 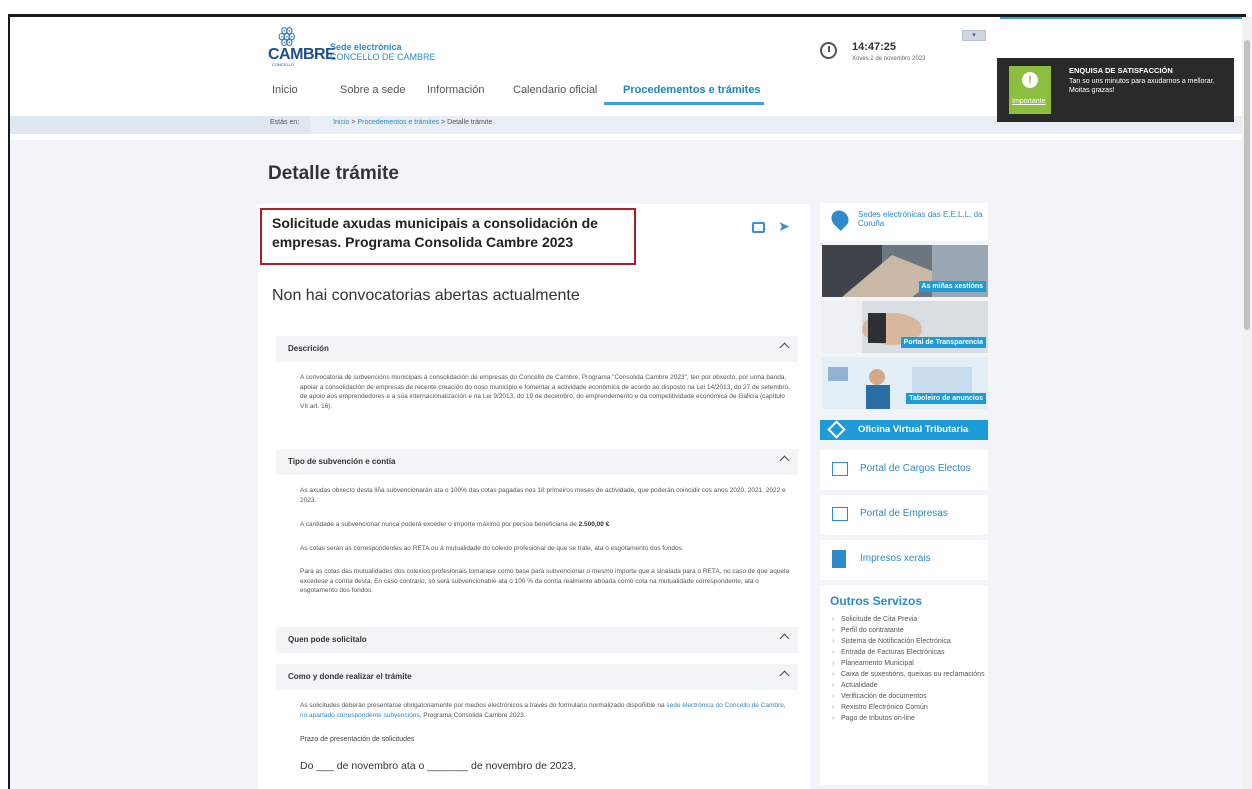 I want to click on section-title: Descrición, so click(x=308, y=348).